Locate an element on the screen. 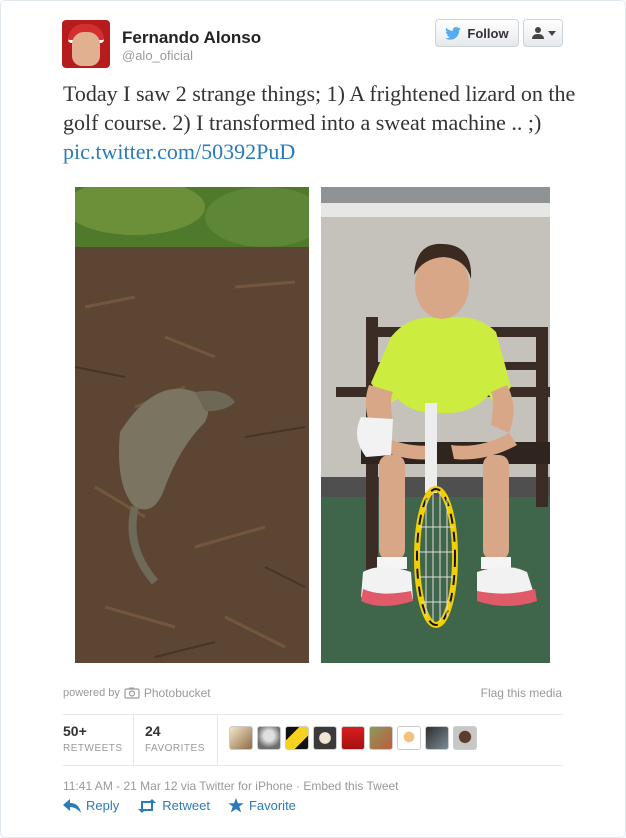 The image size is (626, 838). author-handle: @alo_oficial is located at coordinates (157, 55).